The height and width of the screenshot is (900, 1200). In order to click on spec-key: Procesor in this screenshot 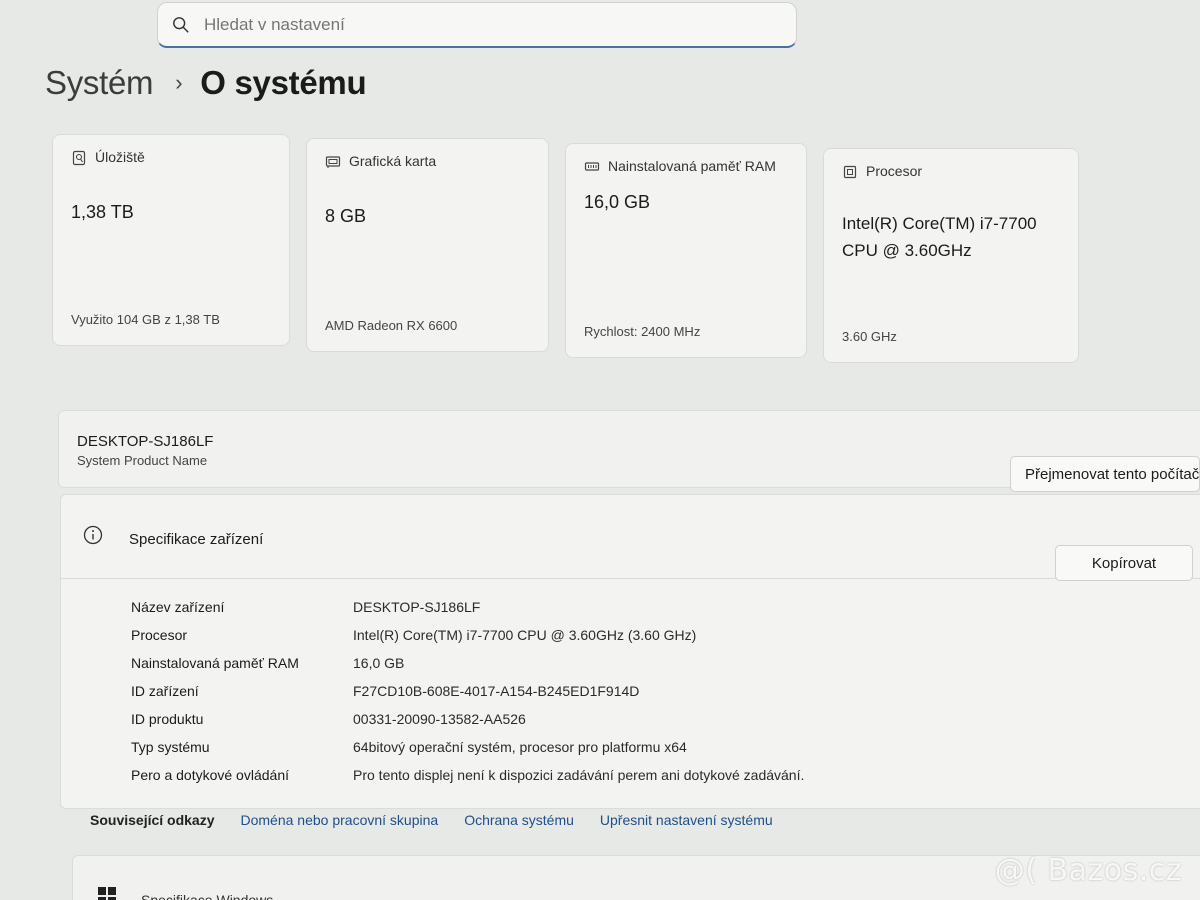, I will do `click(159, 635)`.